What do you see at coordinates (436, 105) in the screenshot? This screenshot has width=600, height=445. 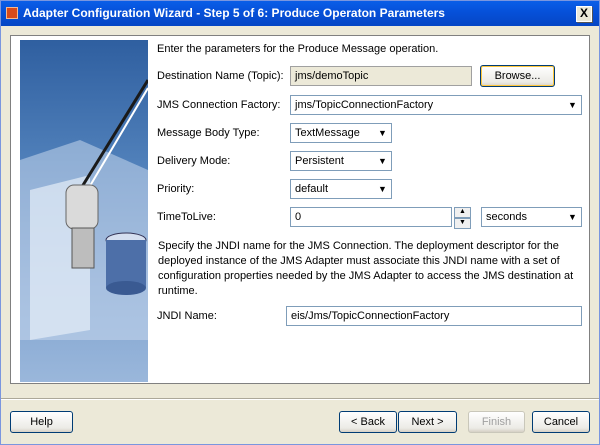 I see `connection-factory-select: jms/TopicConnectionFactory ▼` at bounding box center [436, 105].